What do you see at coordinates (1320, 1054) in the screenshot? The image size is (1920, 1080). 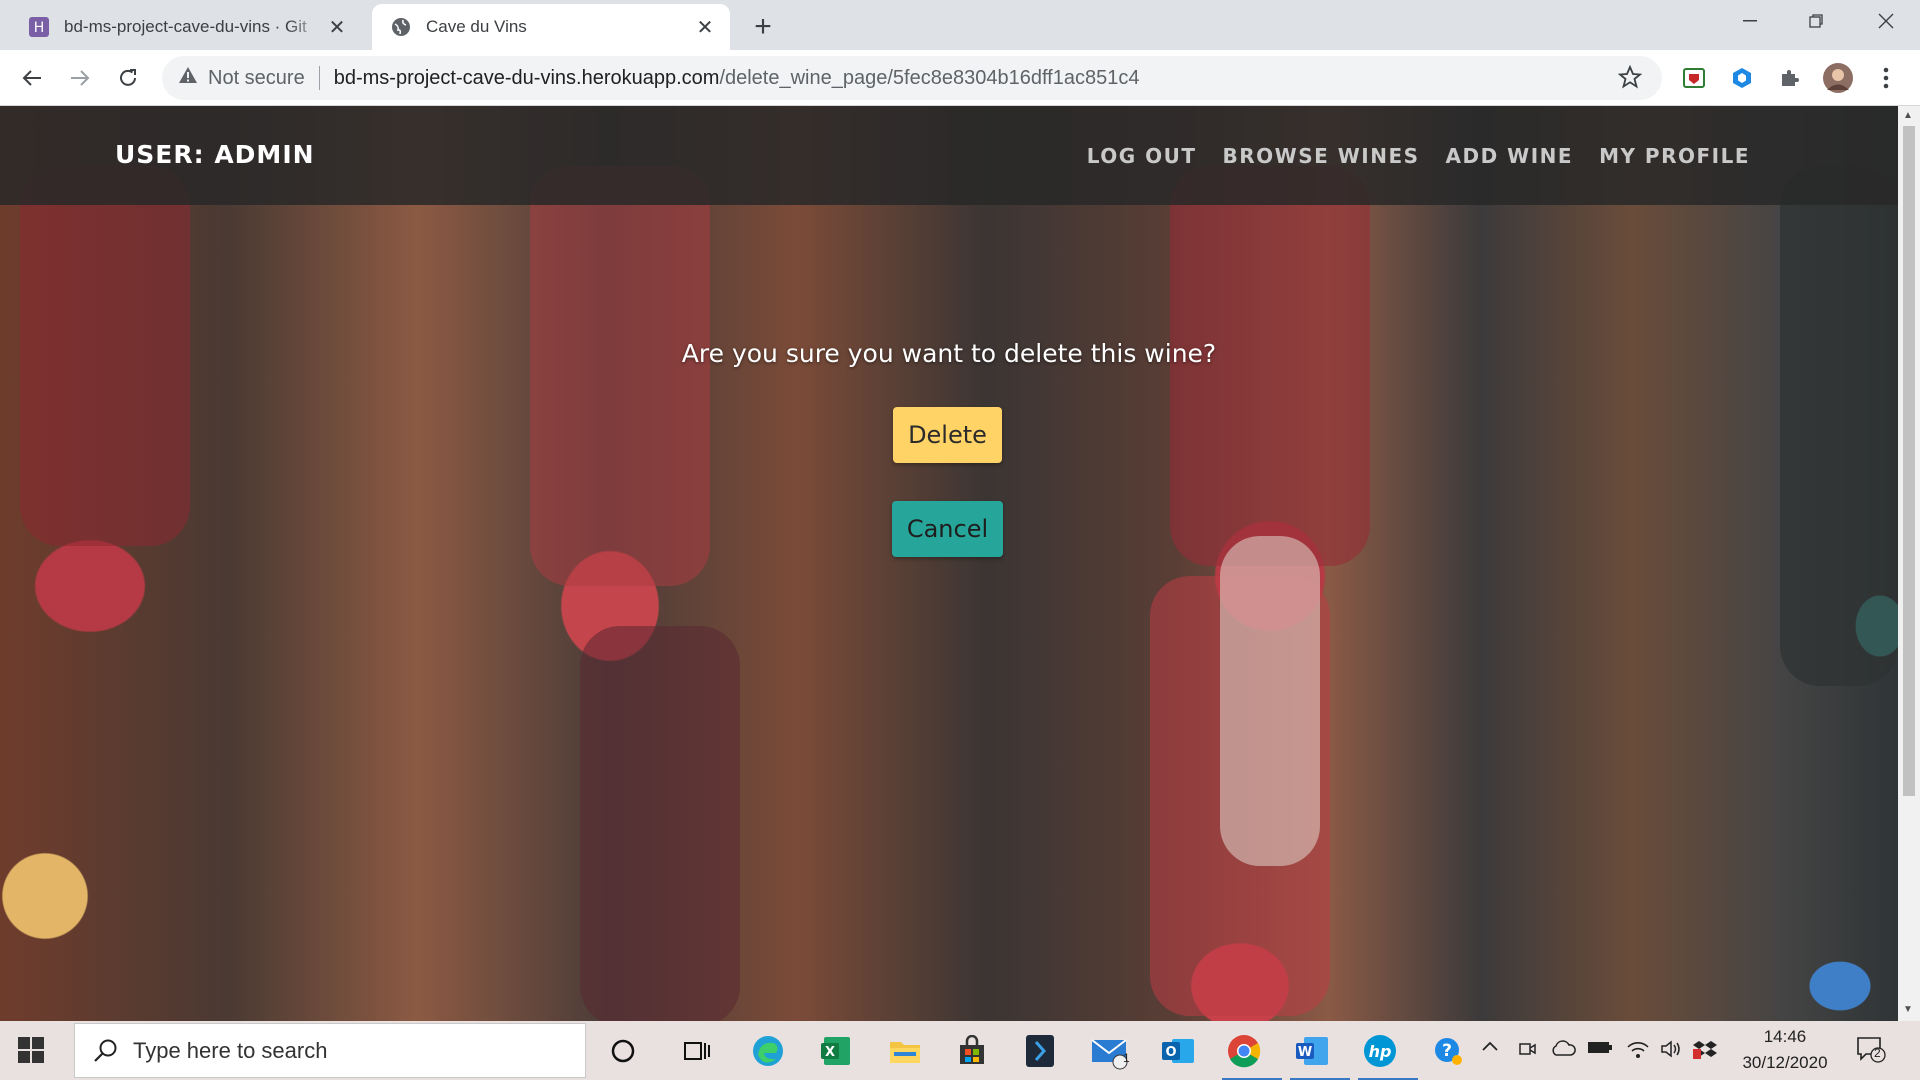 I see `word-icon: W` at bounding box center [1320, 1054].